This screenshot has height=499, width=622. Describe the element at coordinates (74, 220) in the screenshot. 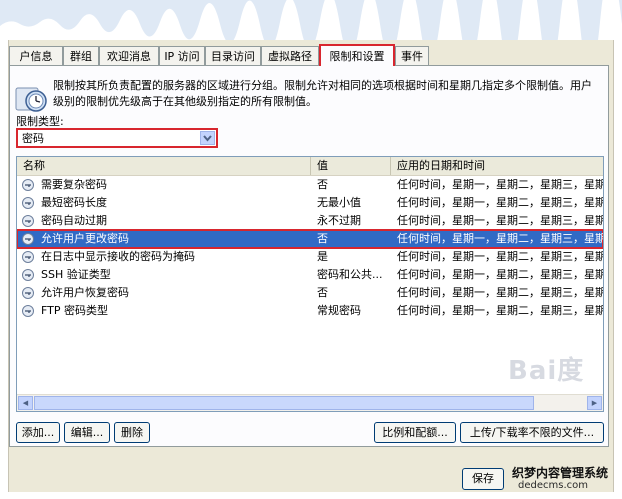

I see `row-name: 密码自动过期` at that location.